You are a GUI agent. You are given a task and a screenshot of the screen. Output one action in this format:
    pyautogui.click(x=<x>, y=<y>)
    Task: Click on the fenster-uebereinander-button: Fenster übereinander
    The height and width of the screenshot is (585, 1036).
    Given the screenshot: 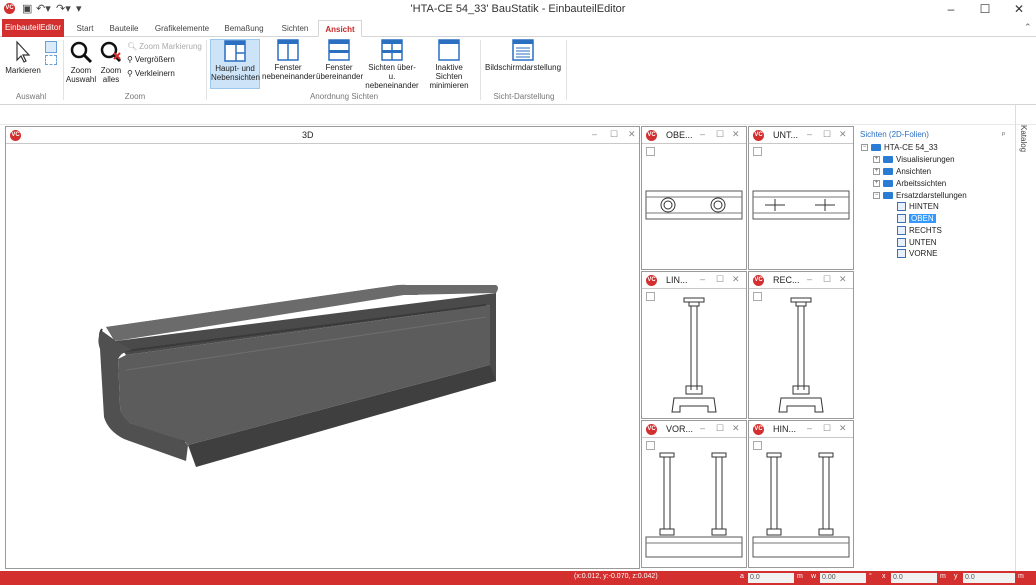 What is the action you would take?
    pyautogui.click(x=339, y=64)
    